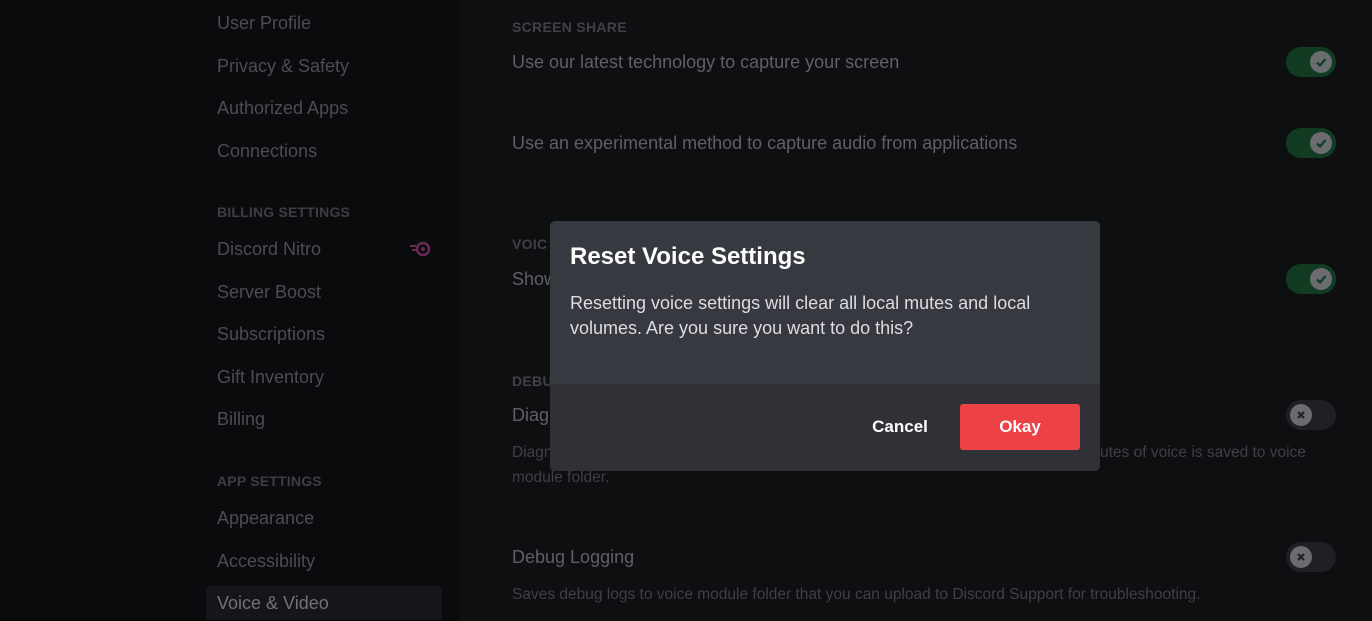 This screenshot has width=1372, height=621. I want to click on cancel-button: Cancel, so click(900, 427).